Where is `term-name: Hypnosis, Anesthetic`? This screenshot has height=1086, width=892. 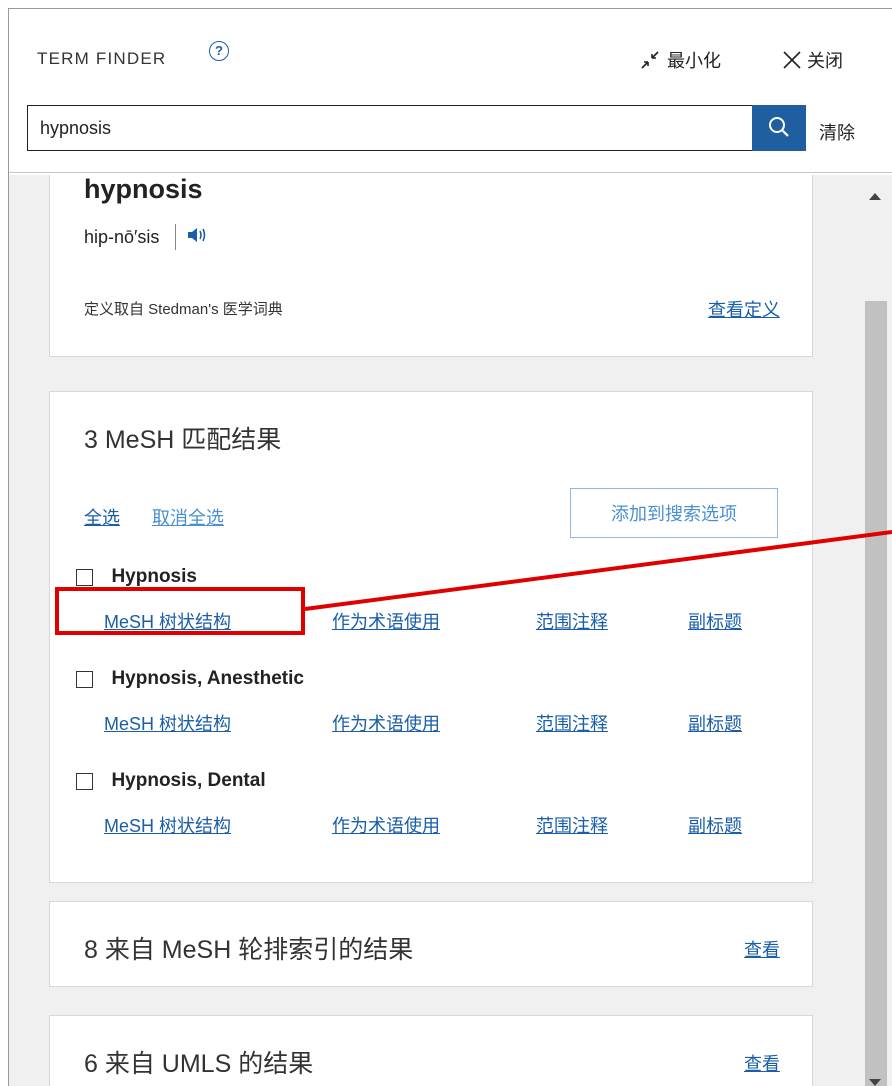 term-name: Hypnosis, Anesthetic is located at coordinates (207, 678).